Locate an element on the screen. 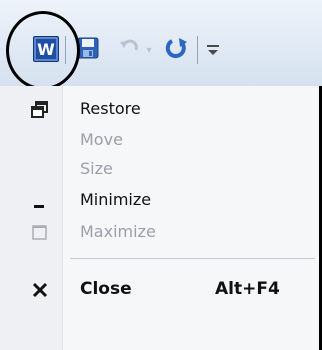 The image size is (322, 350). undo-icon is located at coordinates (129, 48).